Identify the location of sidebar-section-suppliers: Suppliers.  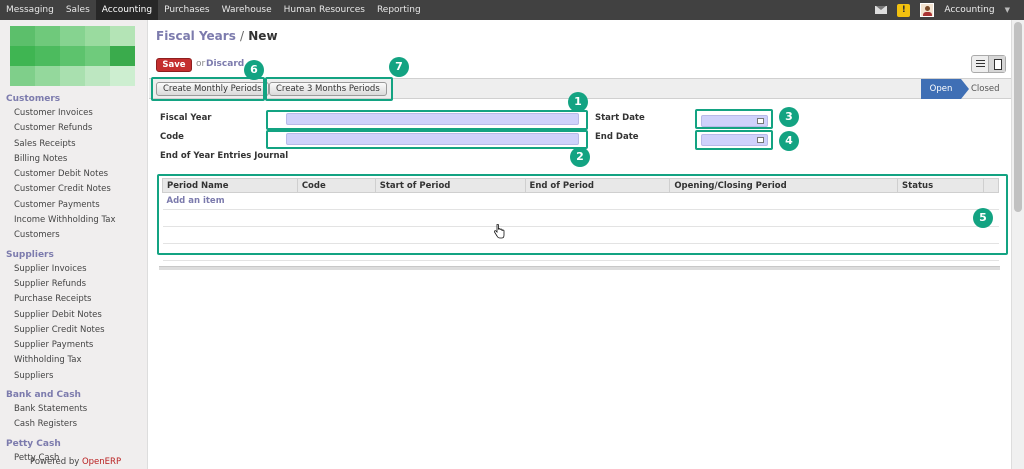
(74, 255).